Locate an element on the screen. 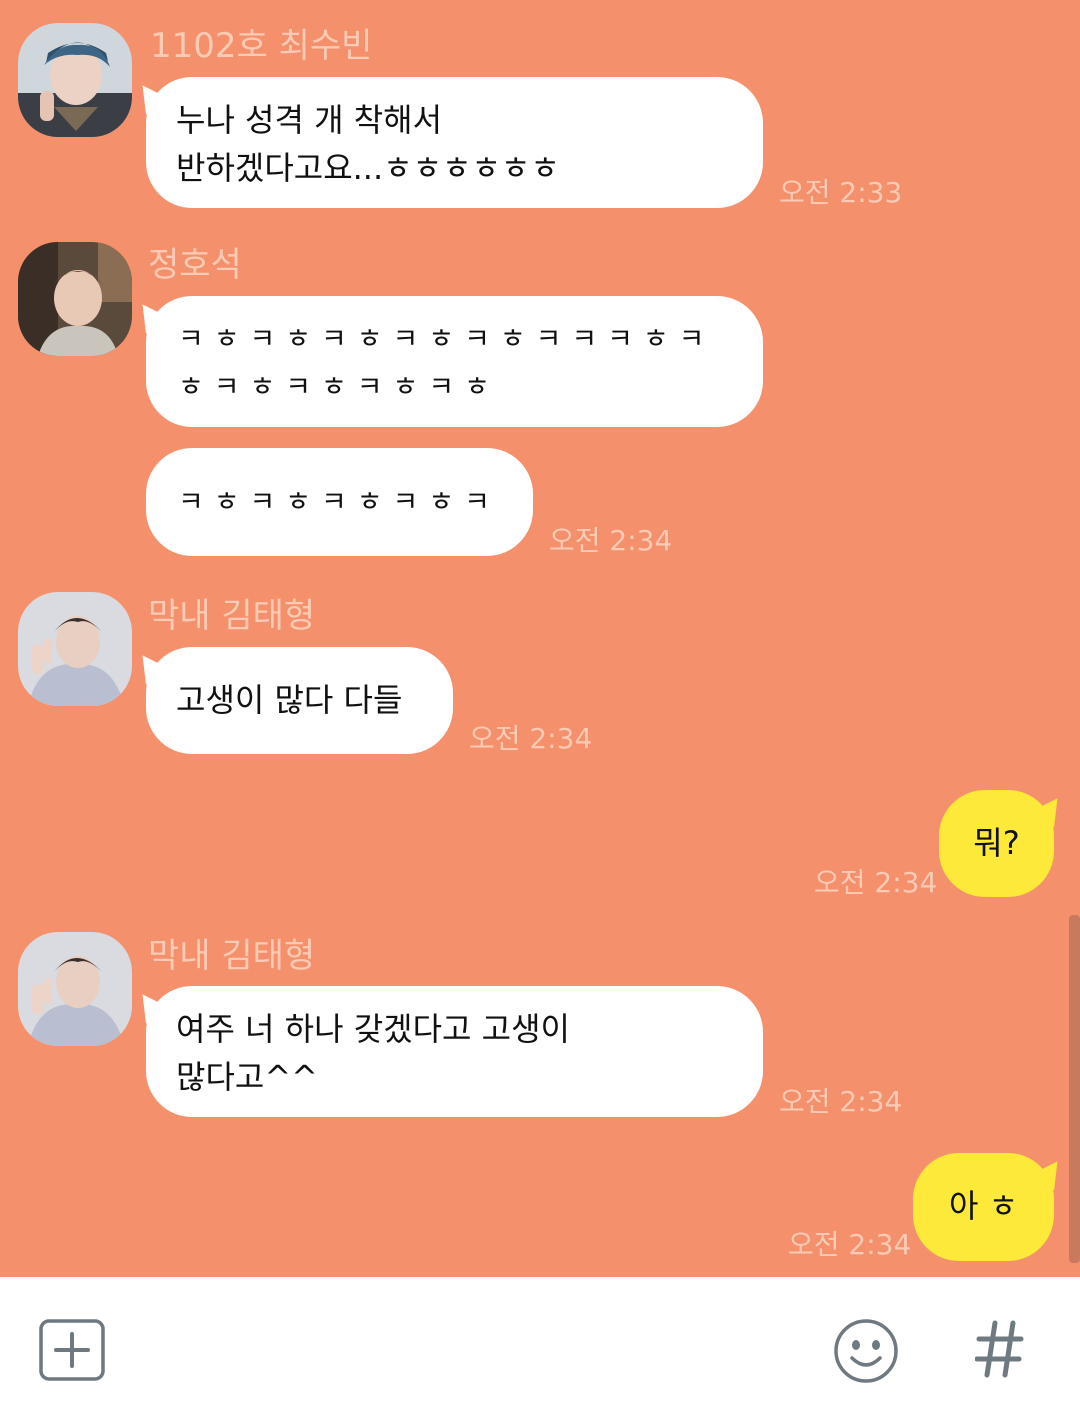  message-bubble: 뭐? is located at coordinates (996, 843).